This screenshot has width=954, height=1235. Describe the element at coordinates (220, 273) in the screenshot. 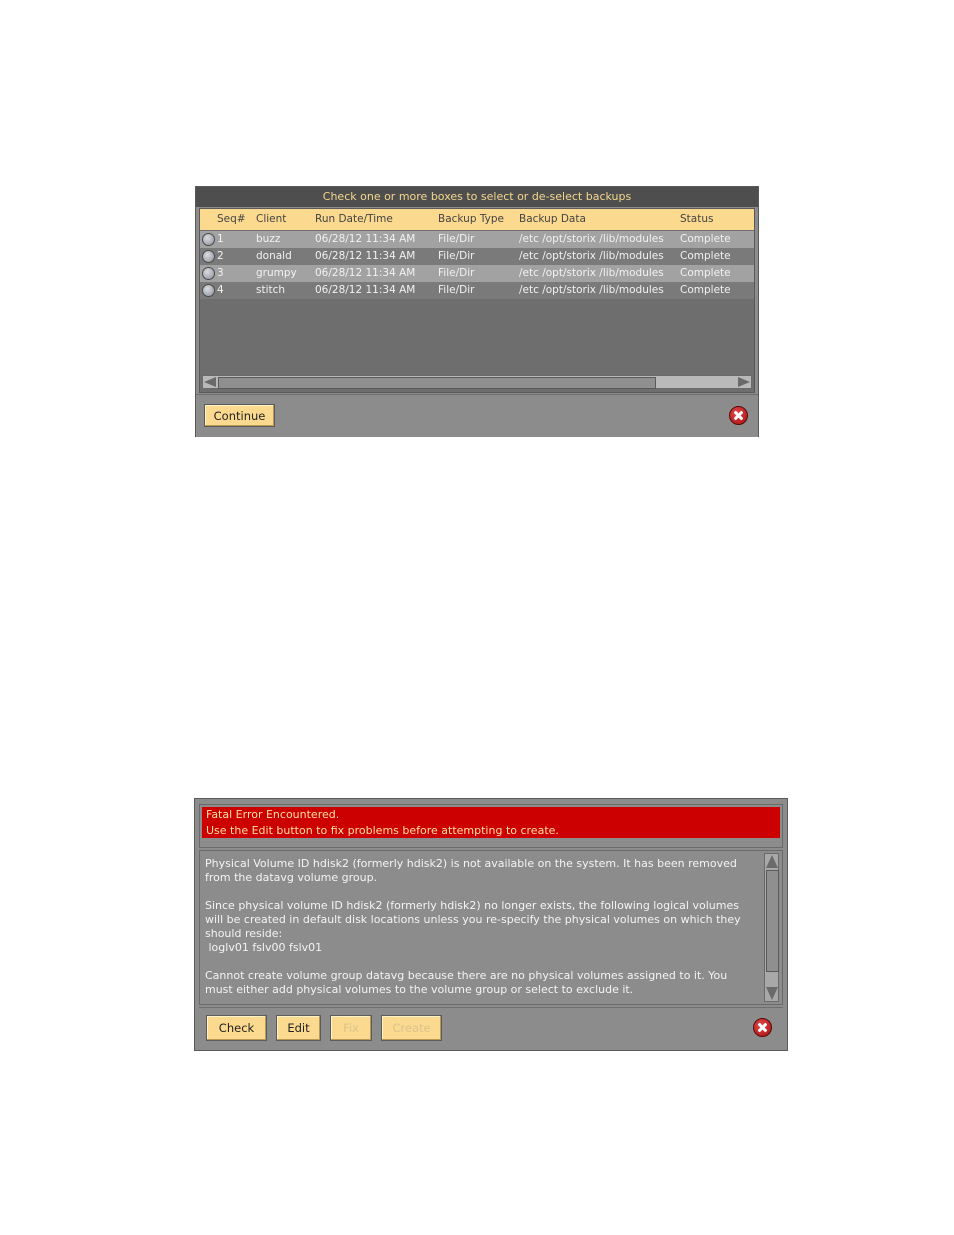

I see `row-seq: 3` at that location.